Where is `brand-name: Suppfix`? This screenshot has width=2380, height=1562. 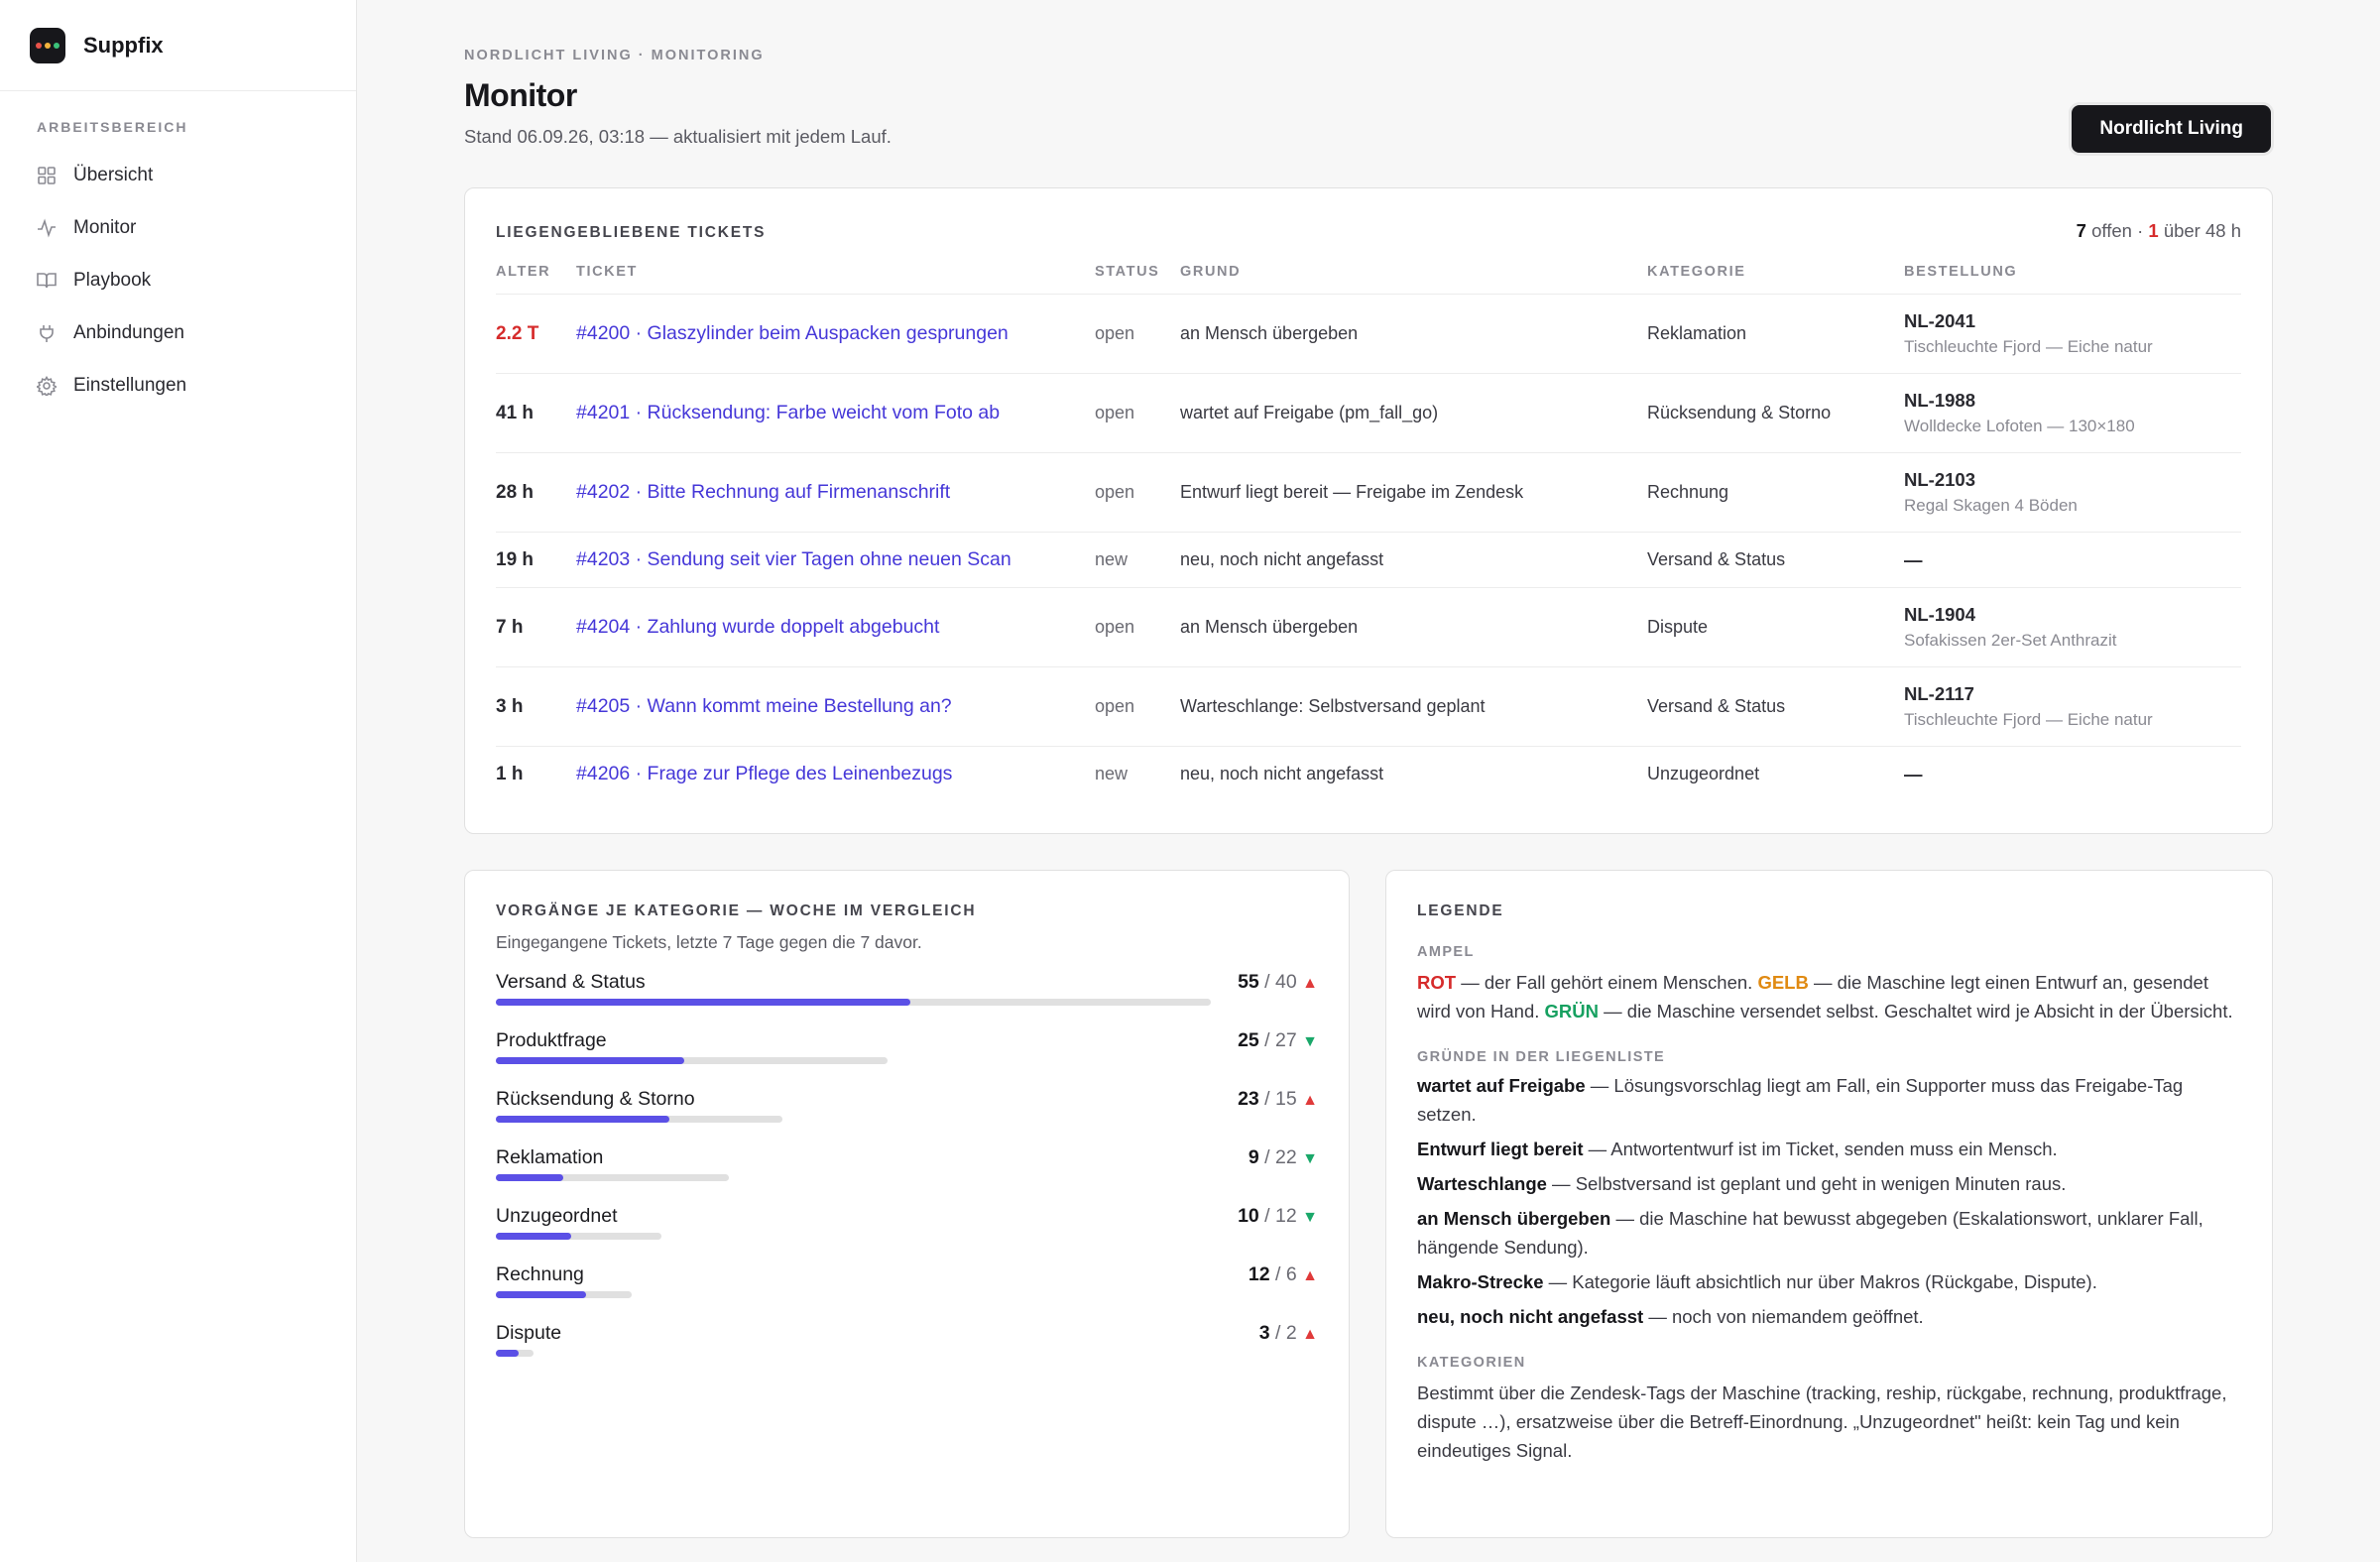 brand-name: Suppfix is located at coordinates (123, 45).